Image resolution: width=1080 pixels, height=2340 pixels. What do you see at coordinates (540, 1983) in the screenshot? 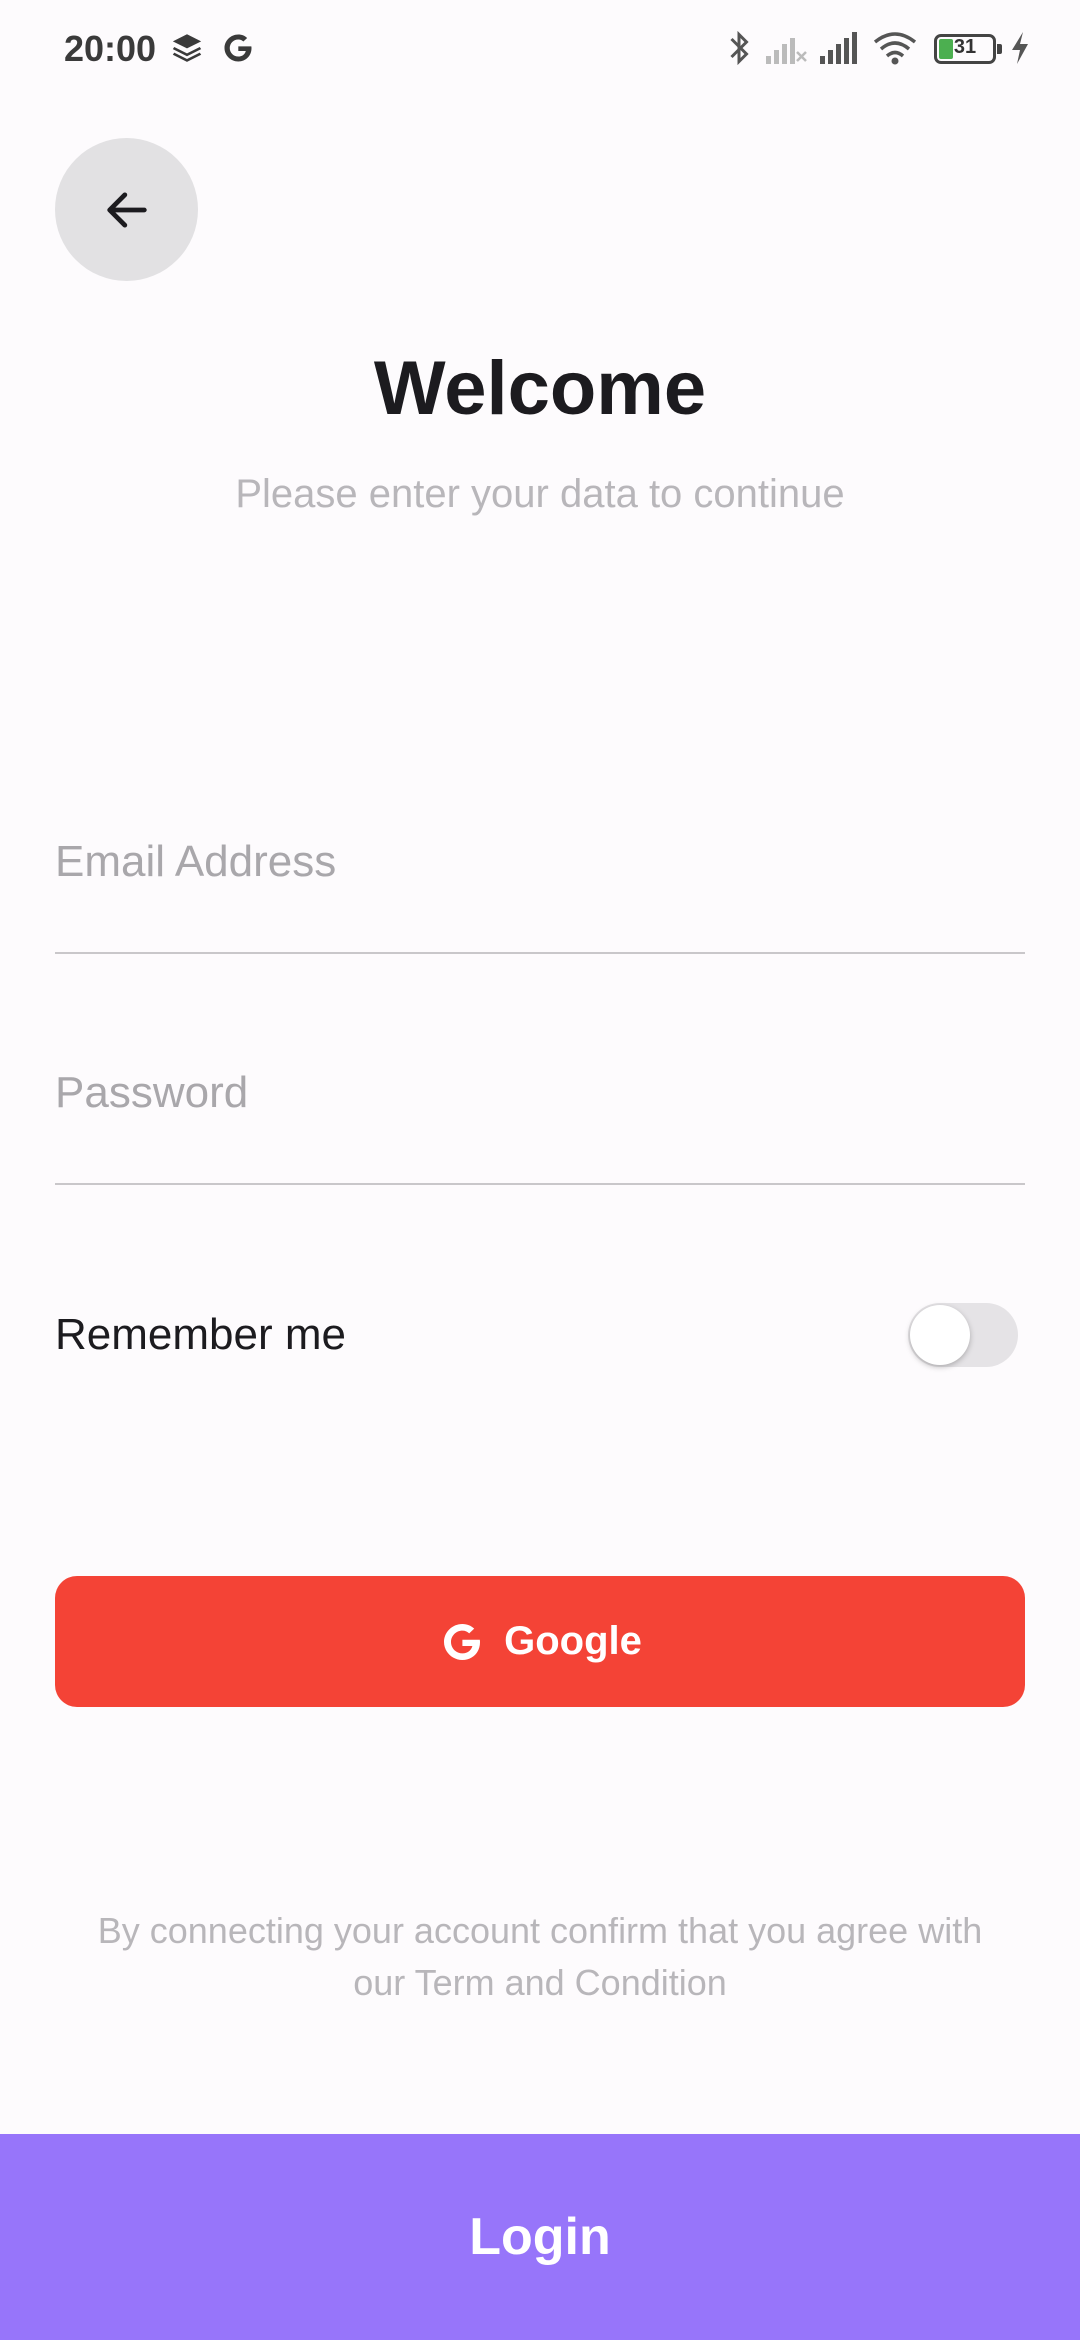
I see `terms-line-2: our Term and Condition` at bounding box center [540, 1983].